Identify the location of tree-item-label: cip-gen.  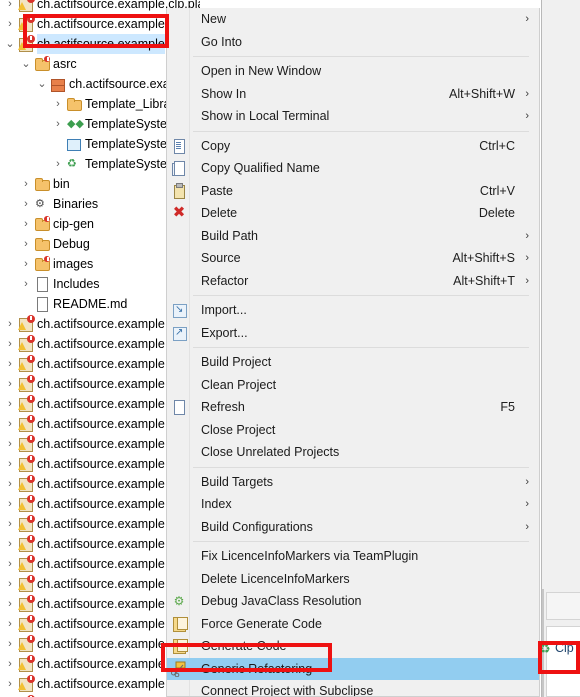
(73, 224).